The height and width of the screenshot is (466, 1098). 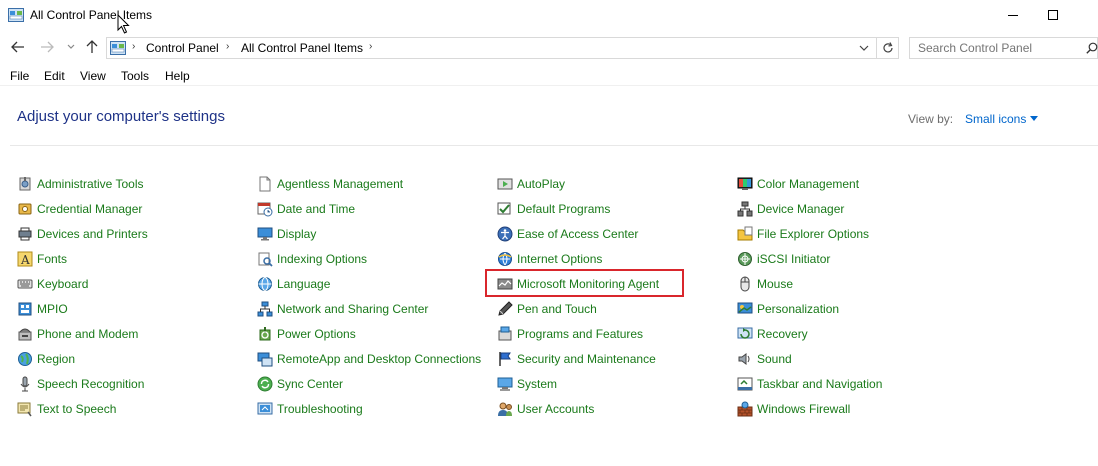 What do you see at coordinates (56, 359) in the screenshot?
I see `control-panel-item-label: Region` at bounding box center [56, 359].